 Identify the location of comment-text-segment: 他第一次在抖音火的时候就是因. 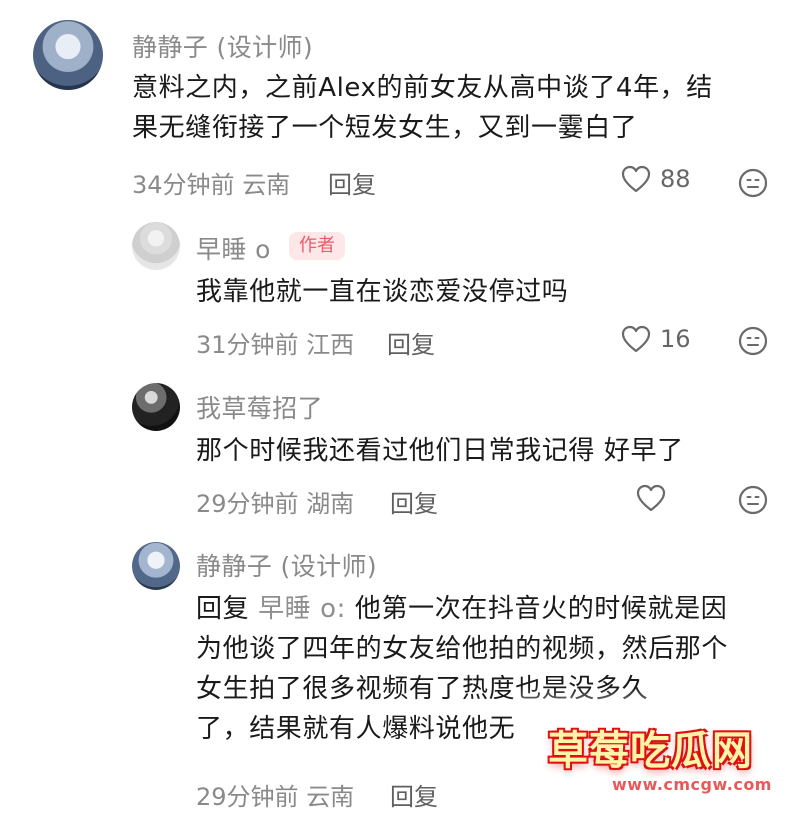
(541, 609).